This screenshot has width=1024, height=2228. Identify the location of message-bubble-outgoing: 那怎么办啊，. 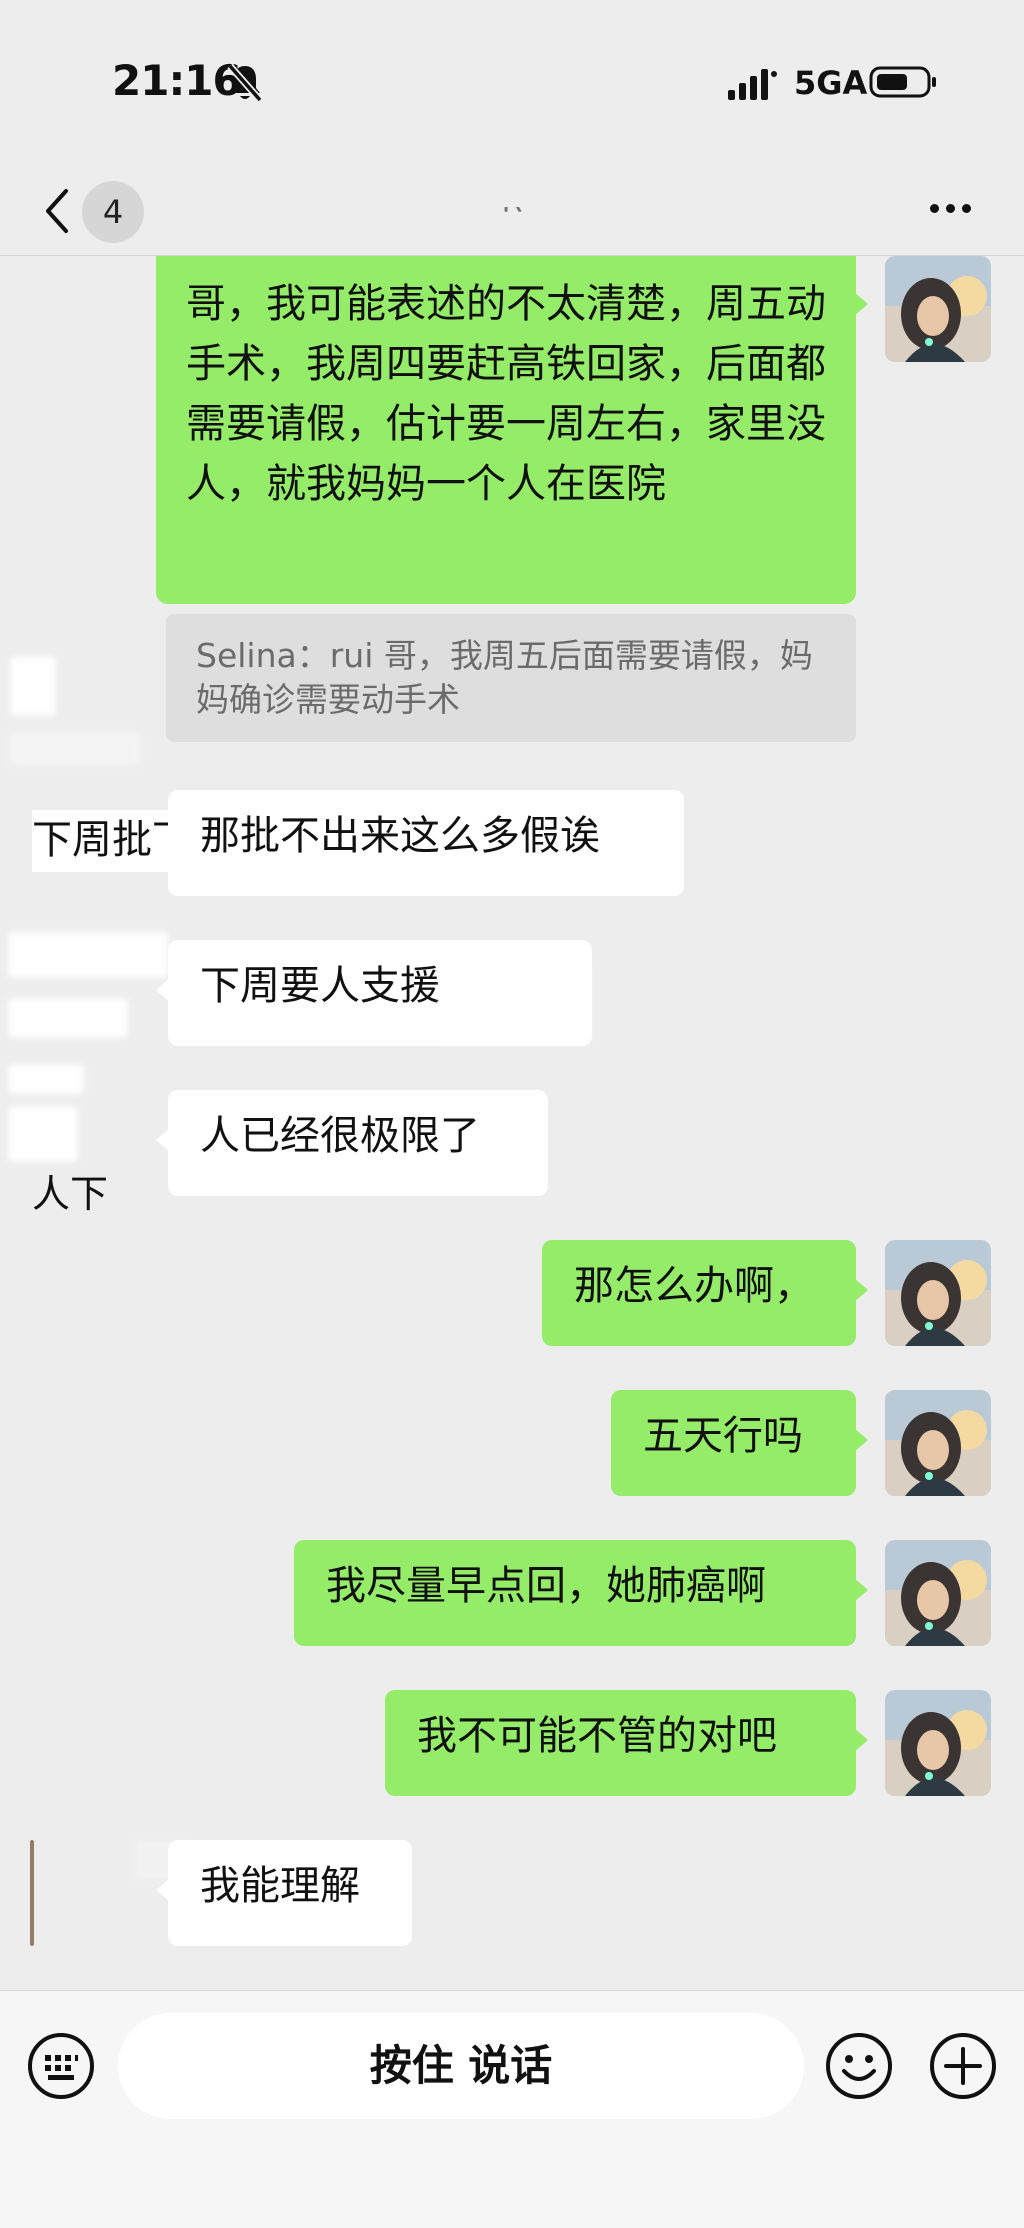
(705, 1293).